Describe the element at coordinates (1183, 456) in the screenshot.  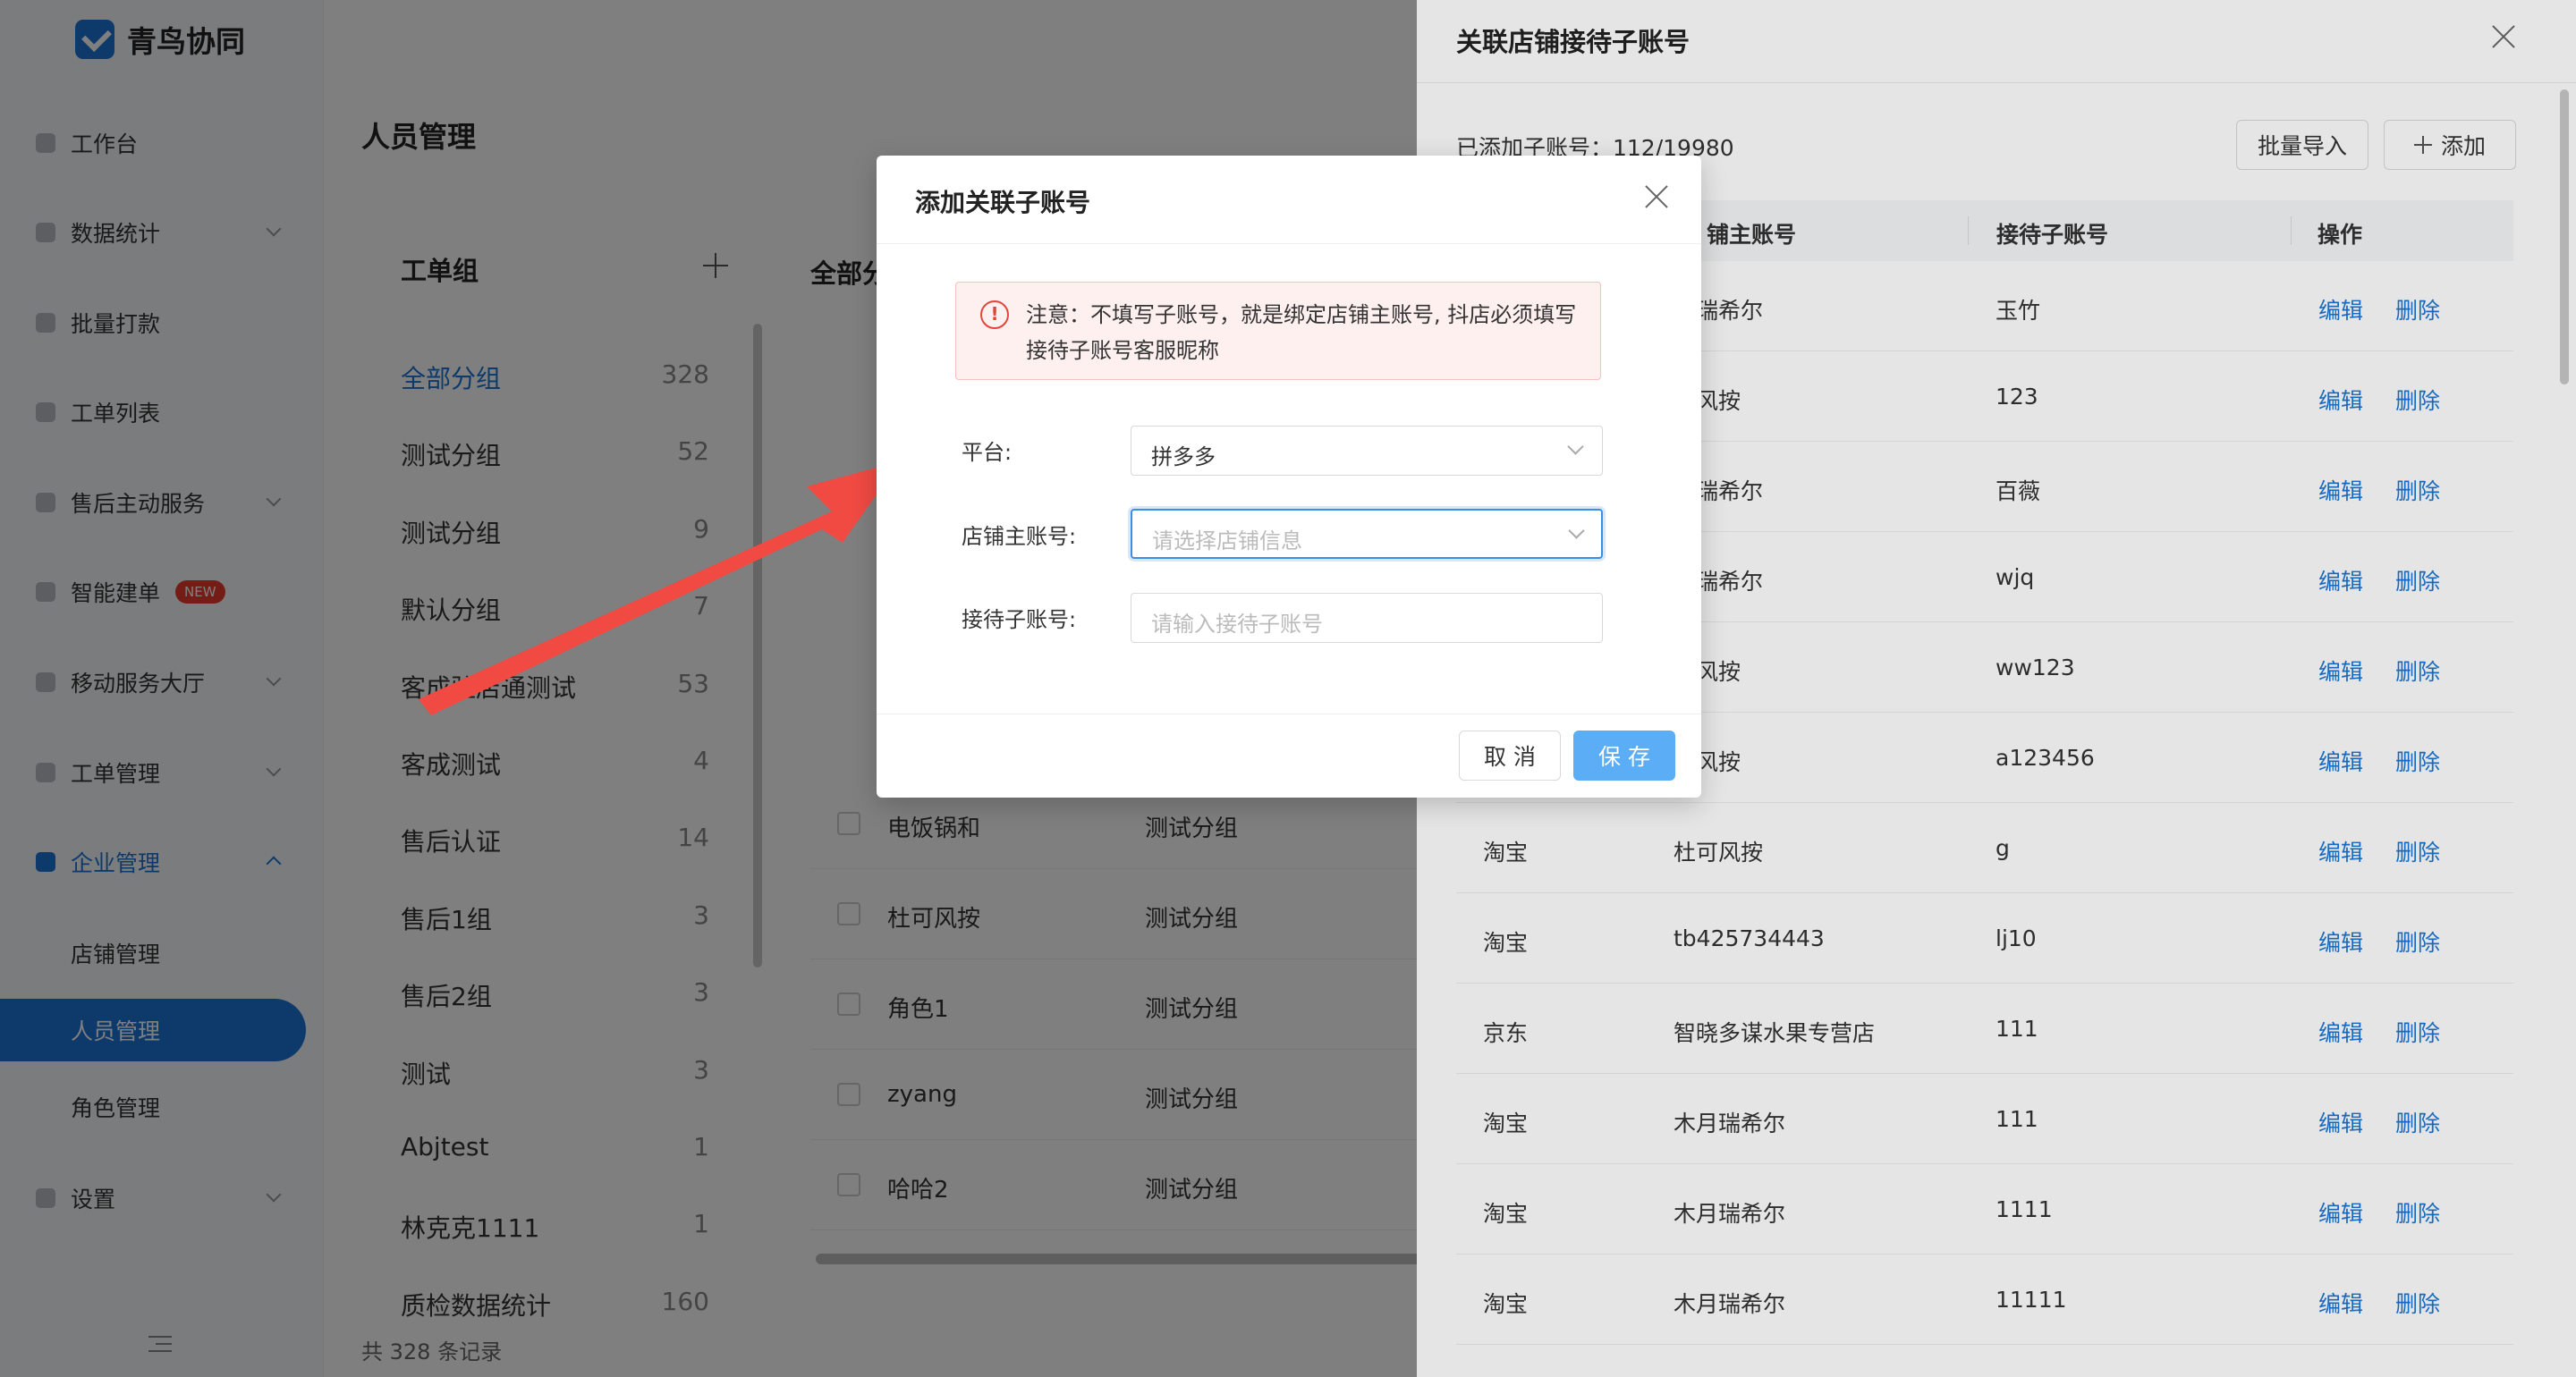
I see `platform-value: 拼多多` at that location.